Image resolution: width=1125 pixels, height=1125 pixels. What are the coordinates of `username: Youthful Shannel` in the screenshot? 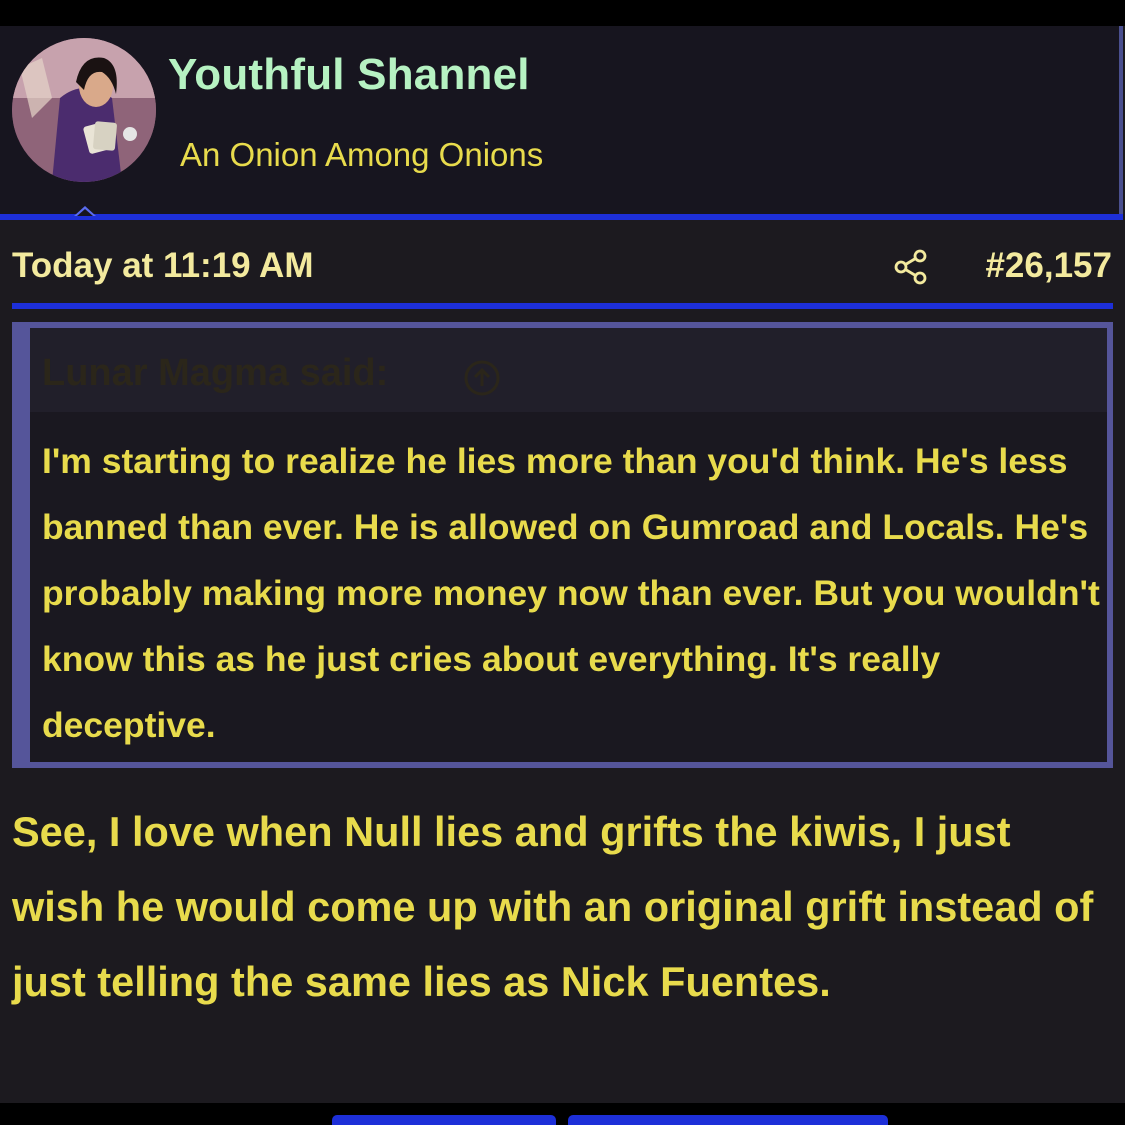 It's located at (349, 75).